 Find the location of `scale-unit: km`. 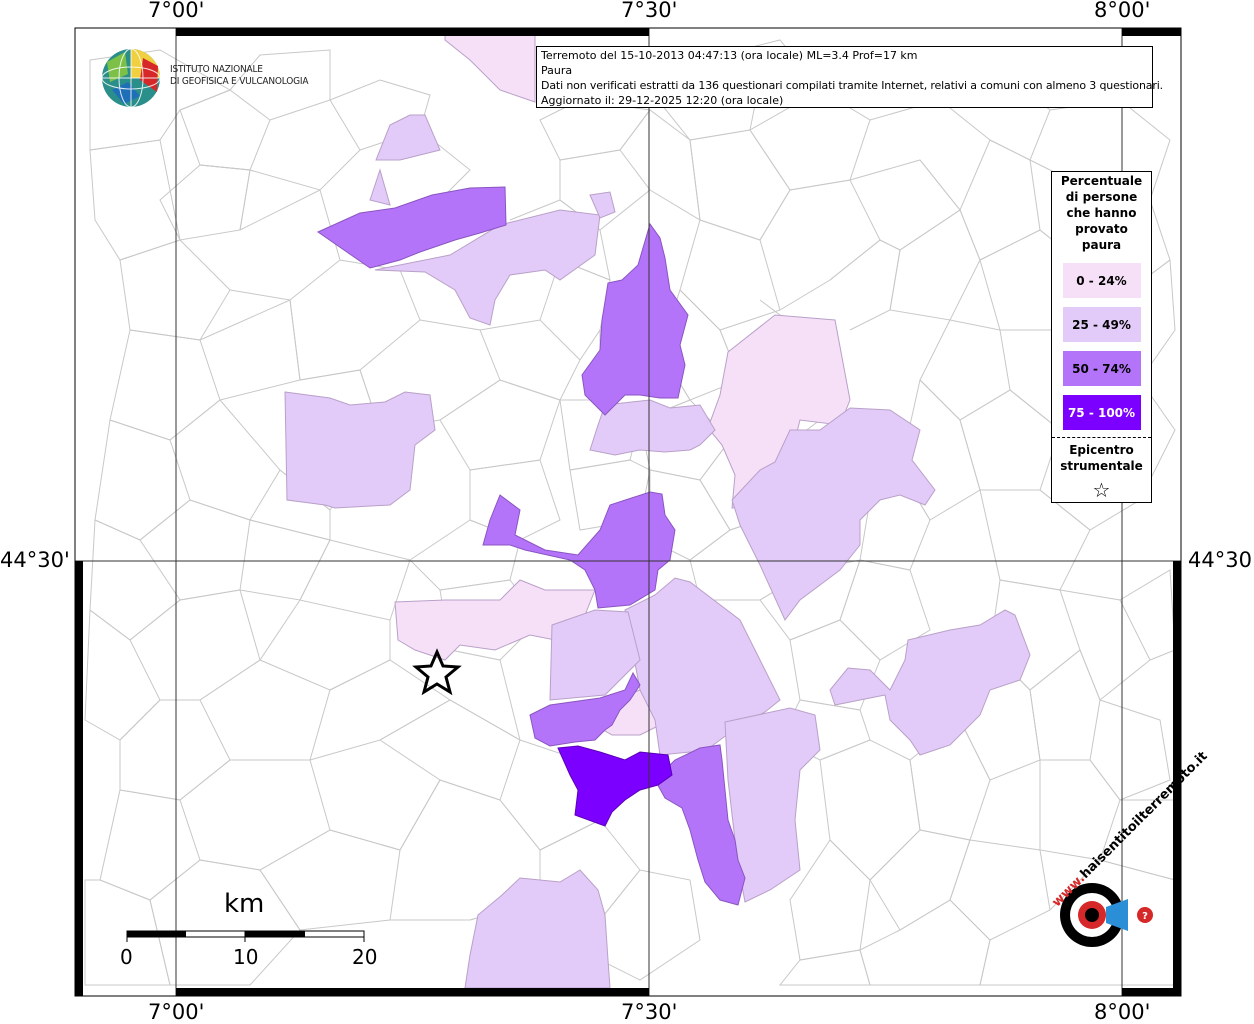

scale-unit: km is located at coordinates (244, 904).